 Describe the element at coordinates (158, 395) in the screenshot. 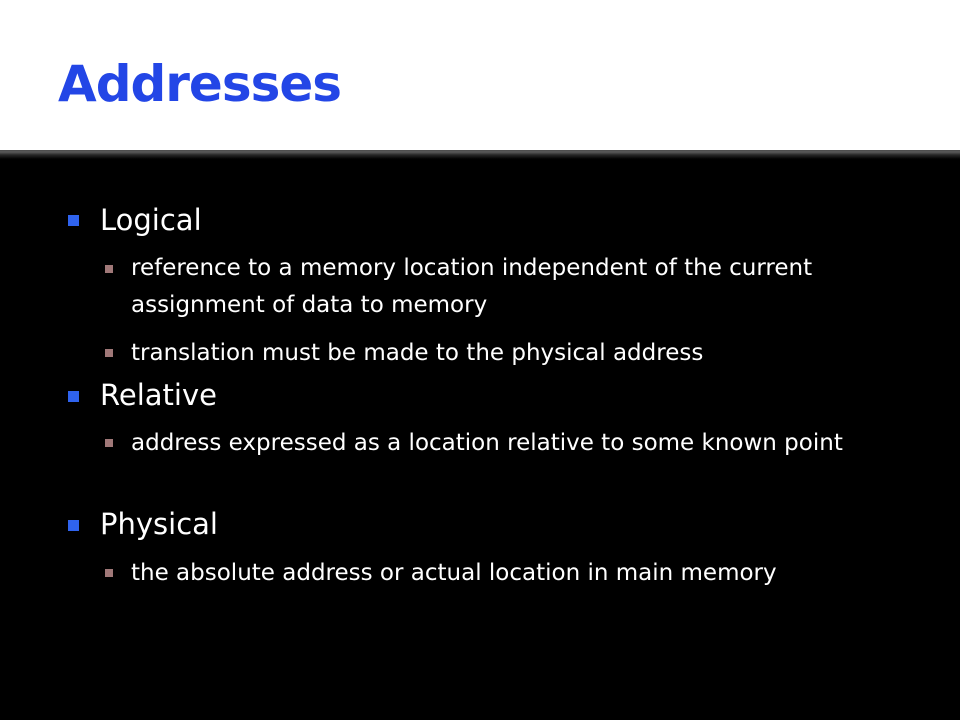

I see `list-item-relative: Relative` at that location.